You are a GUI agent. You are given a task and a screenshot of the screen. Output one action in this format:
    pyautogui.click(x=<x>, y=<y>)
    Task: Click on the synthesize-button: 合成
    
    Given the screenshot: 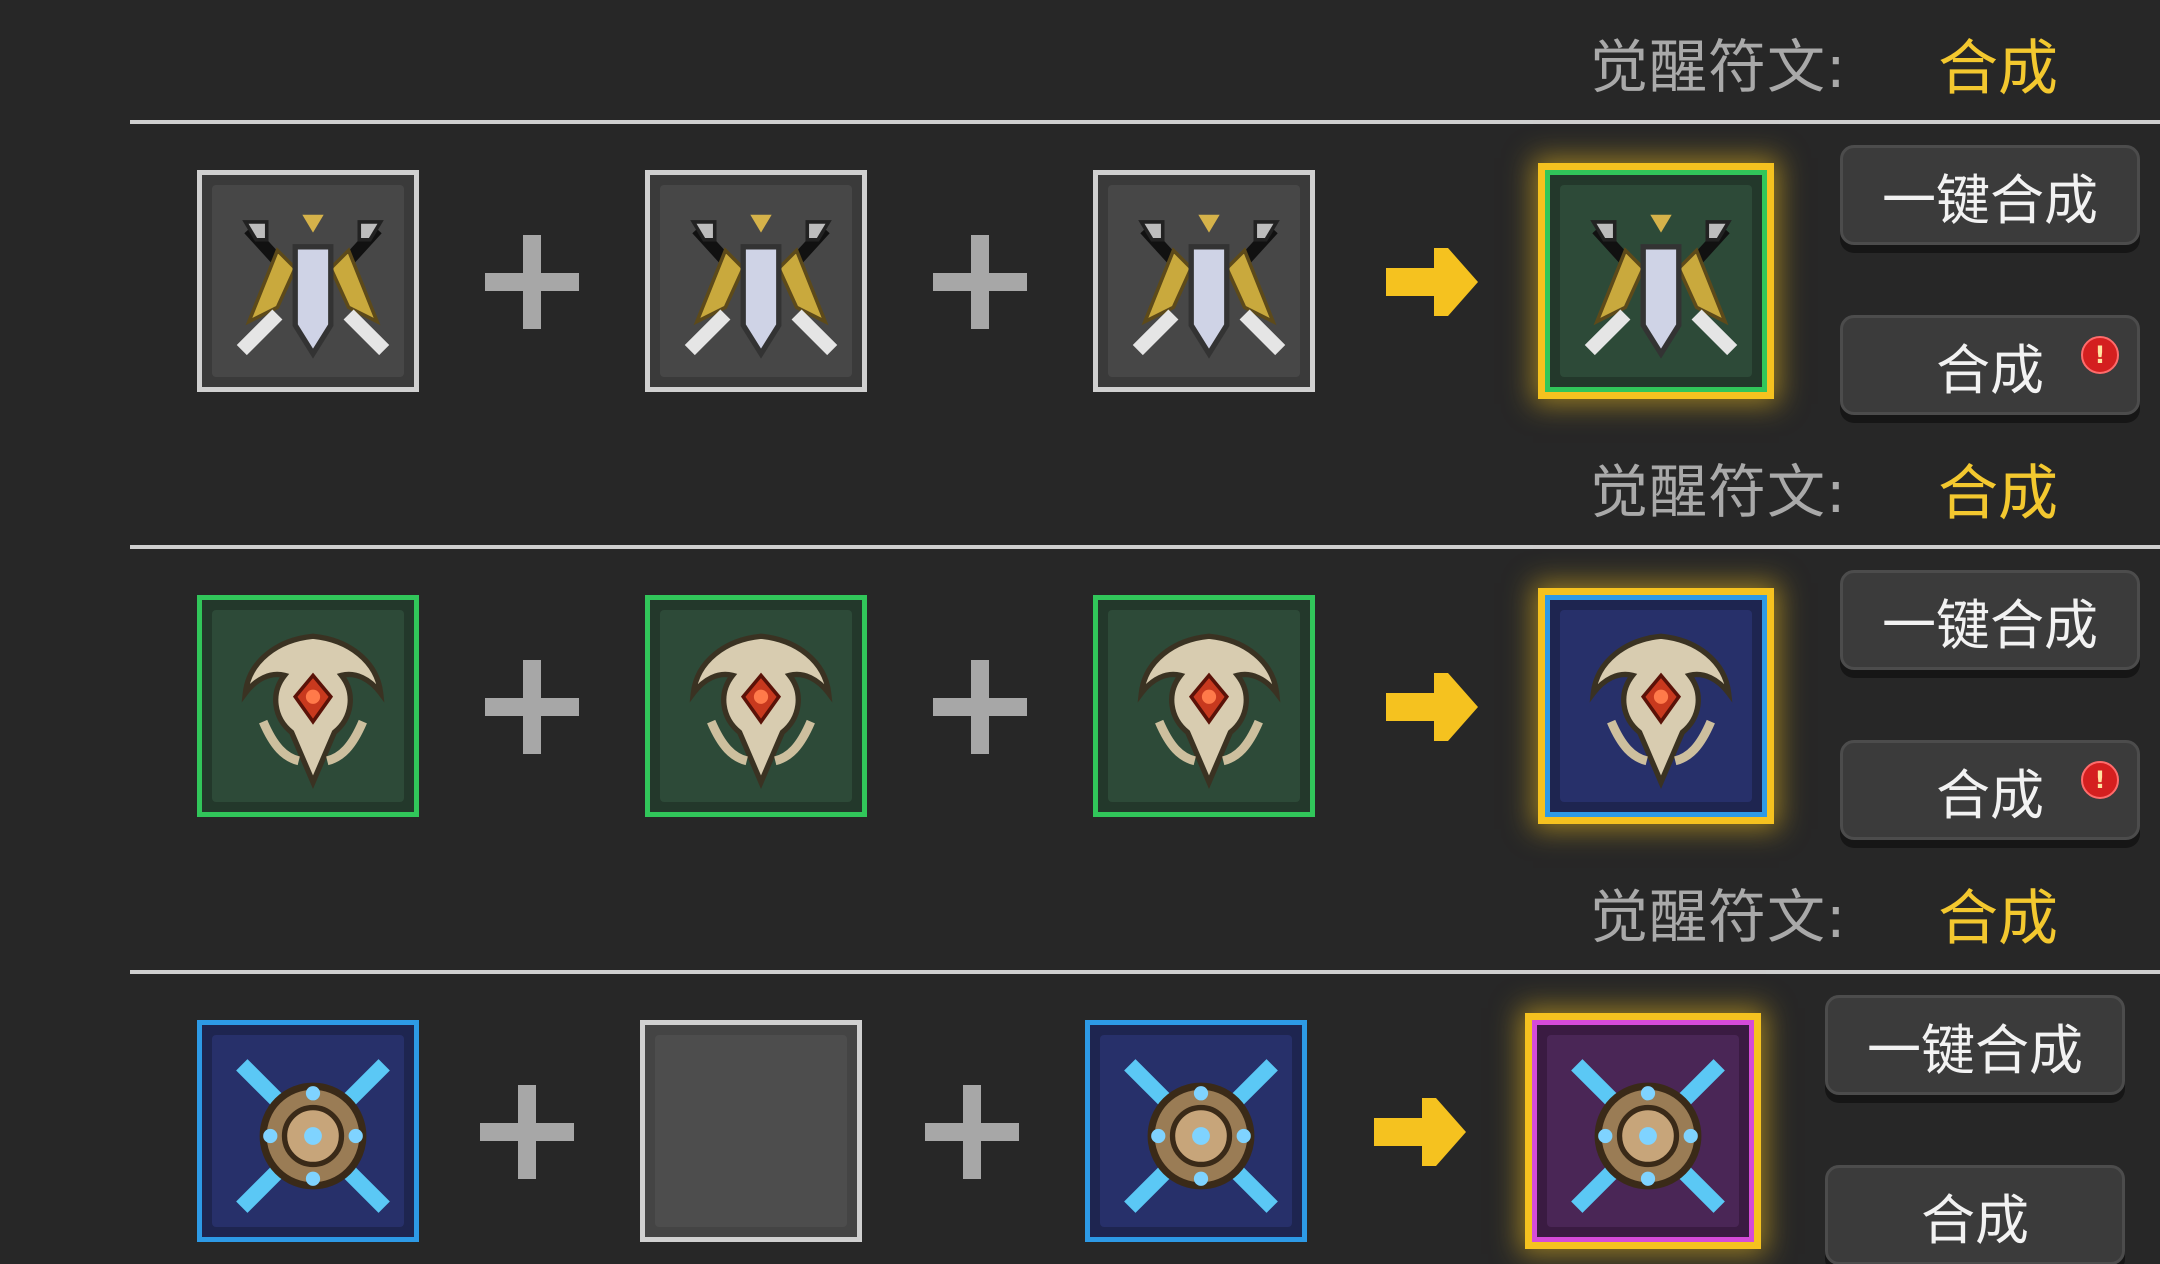 What is the action you would take?
    pyautogui.click(x=1975, y=1214)
    